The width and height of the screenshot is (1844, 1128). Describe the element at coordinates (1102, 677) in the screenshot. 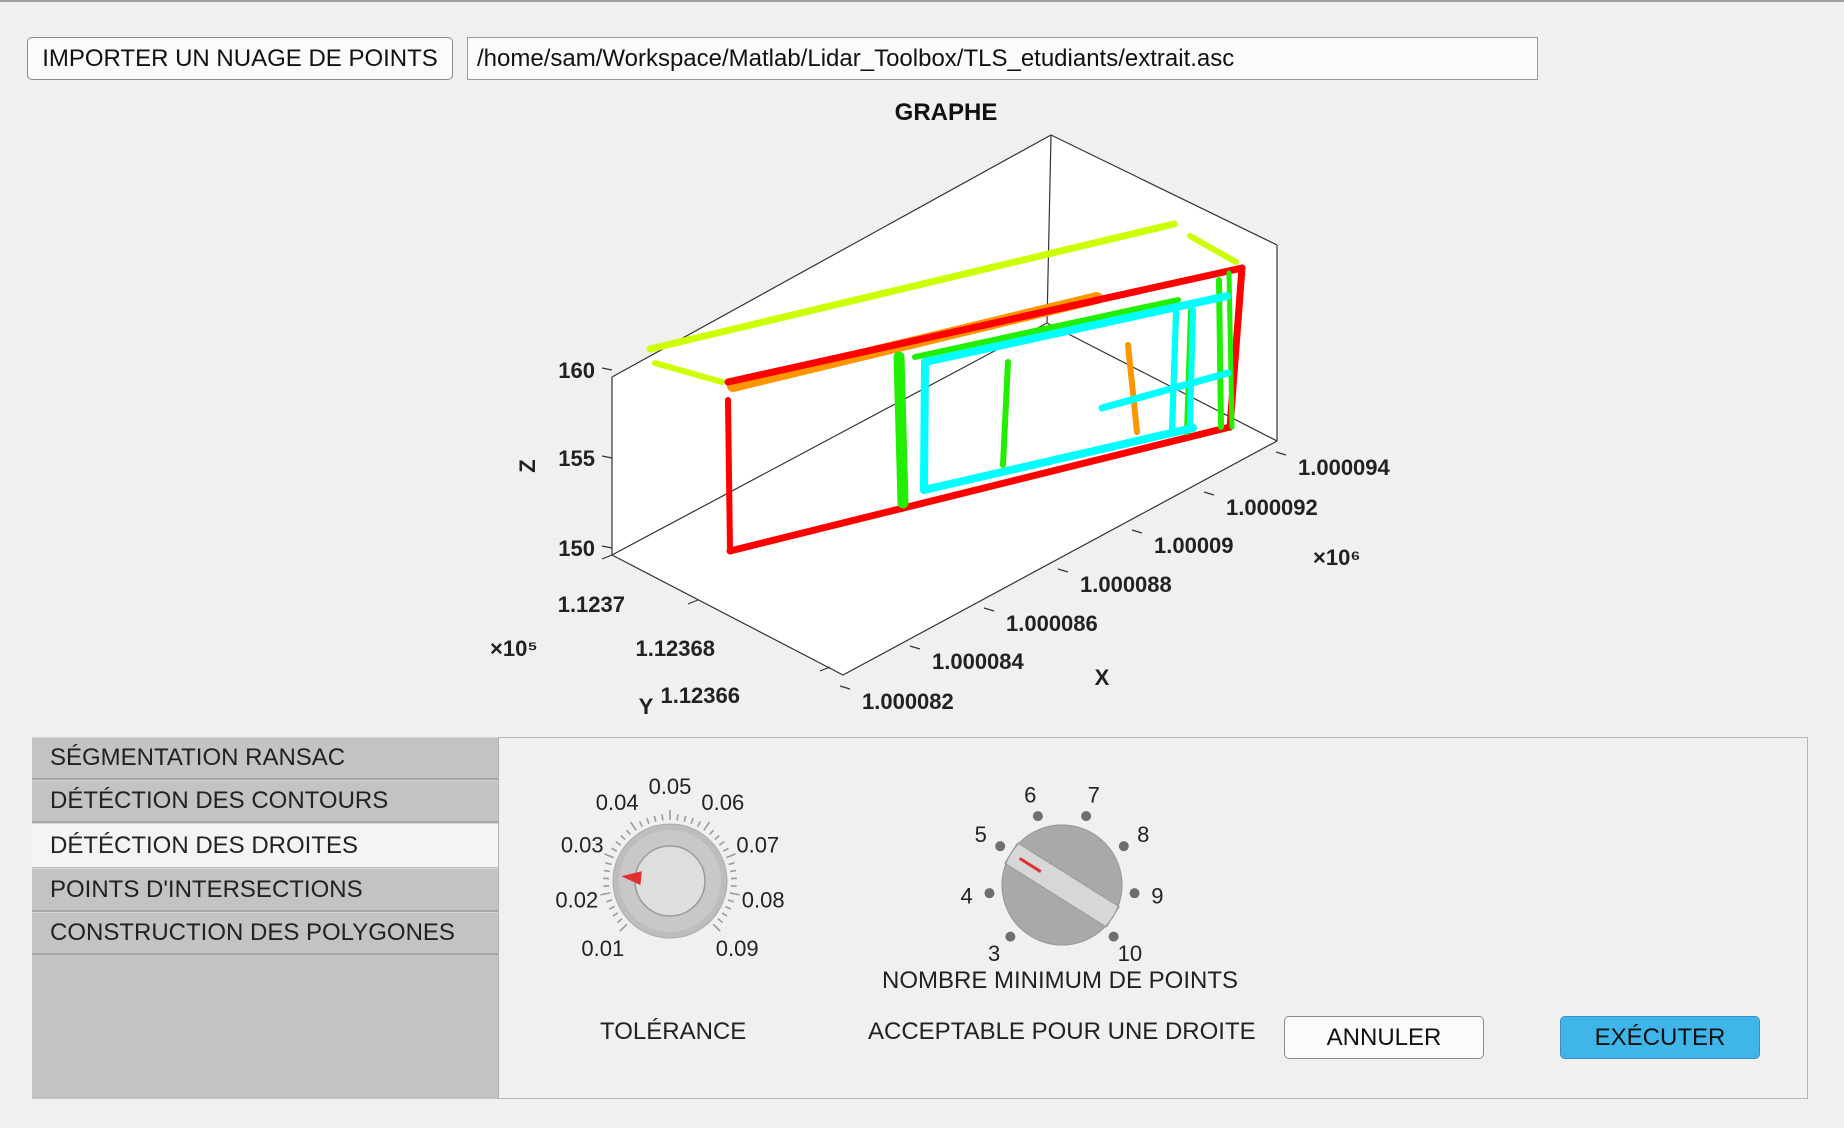

I see `x-axis-label: X` at that location.